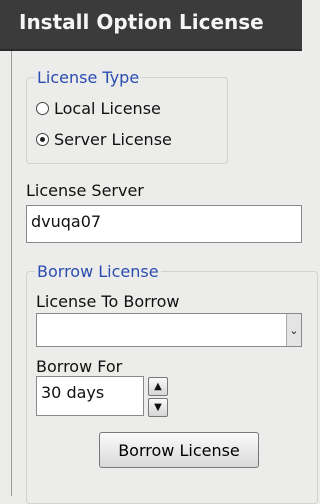  I want to click on server-license-label: Server License, so click(113, 139).